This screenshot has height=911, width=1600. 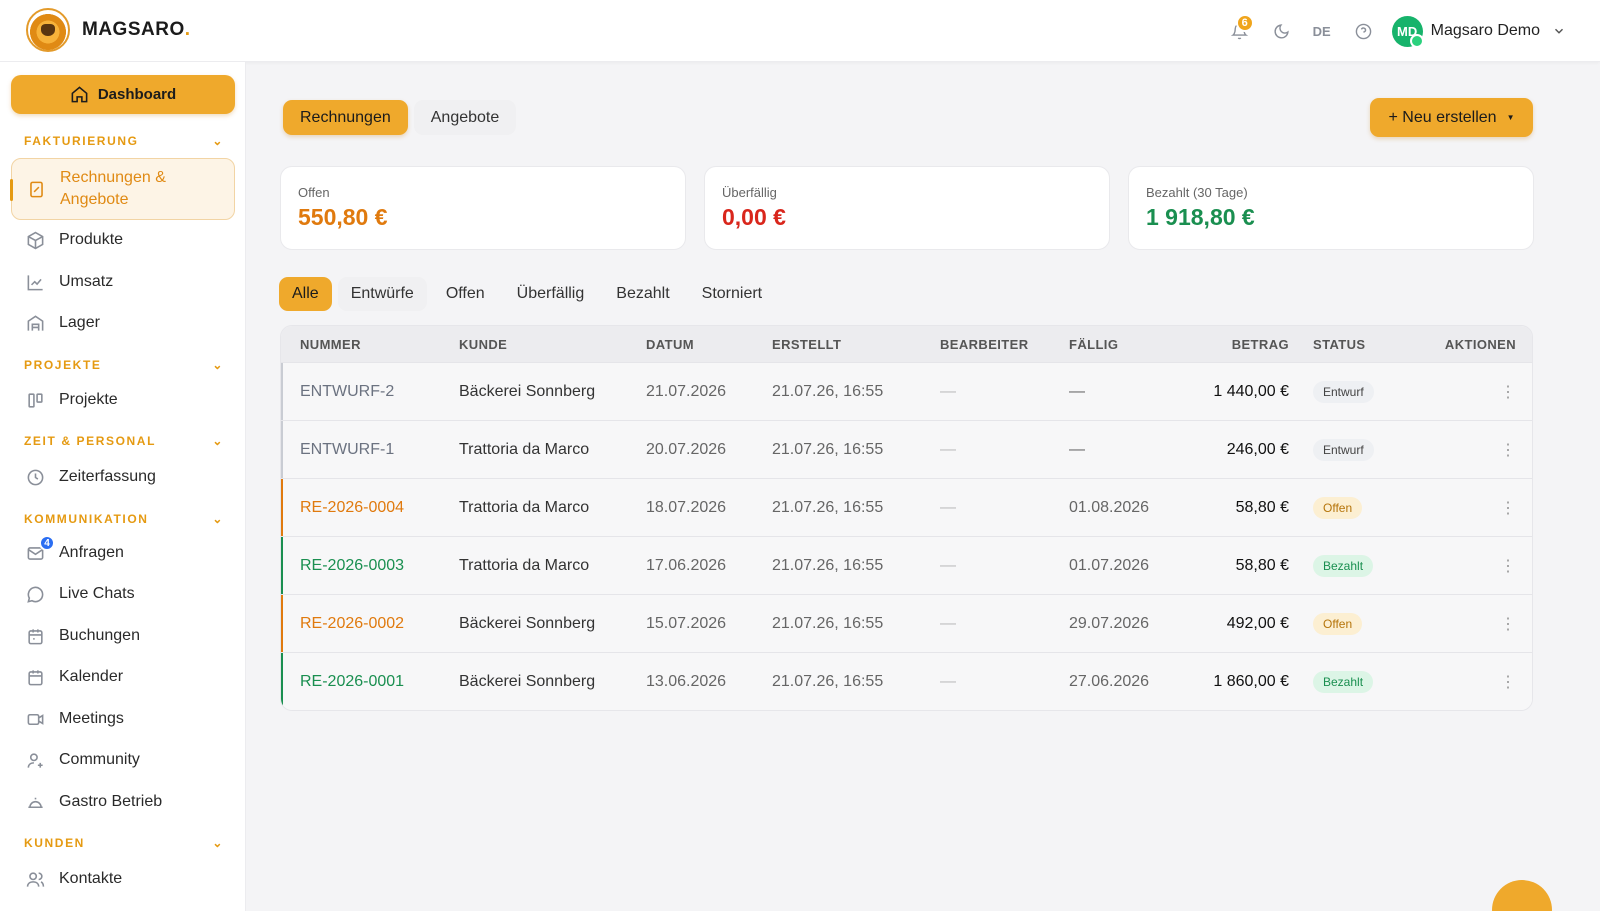 What do you see at coordinates (361, 508) in the screenshot?
I see `invoice-number: RE-2026-0004` at bounding box center [361, 508].